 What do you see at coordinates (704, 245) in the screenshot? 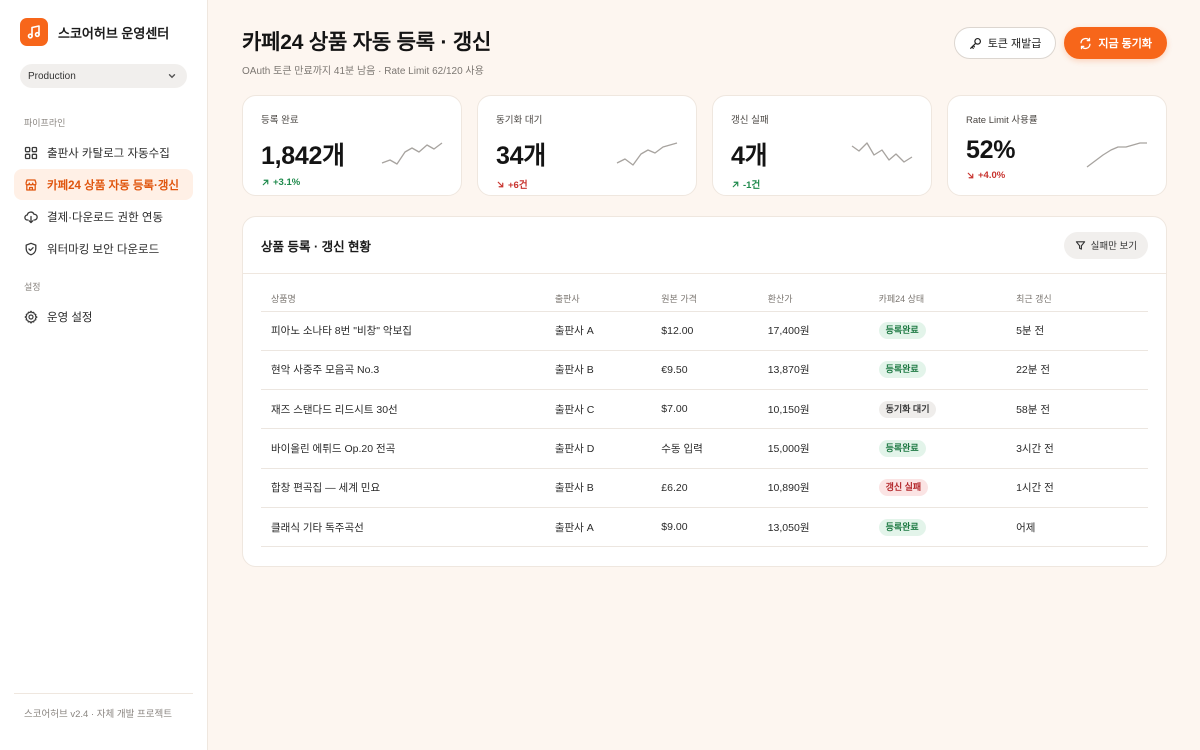
I see `table-card-header: 상품 등록 · 갱신 현황 실패만 보기` at bounding box center [704, 245].